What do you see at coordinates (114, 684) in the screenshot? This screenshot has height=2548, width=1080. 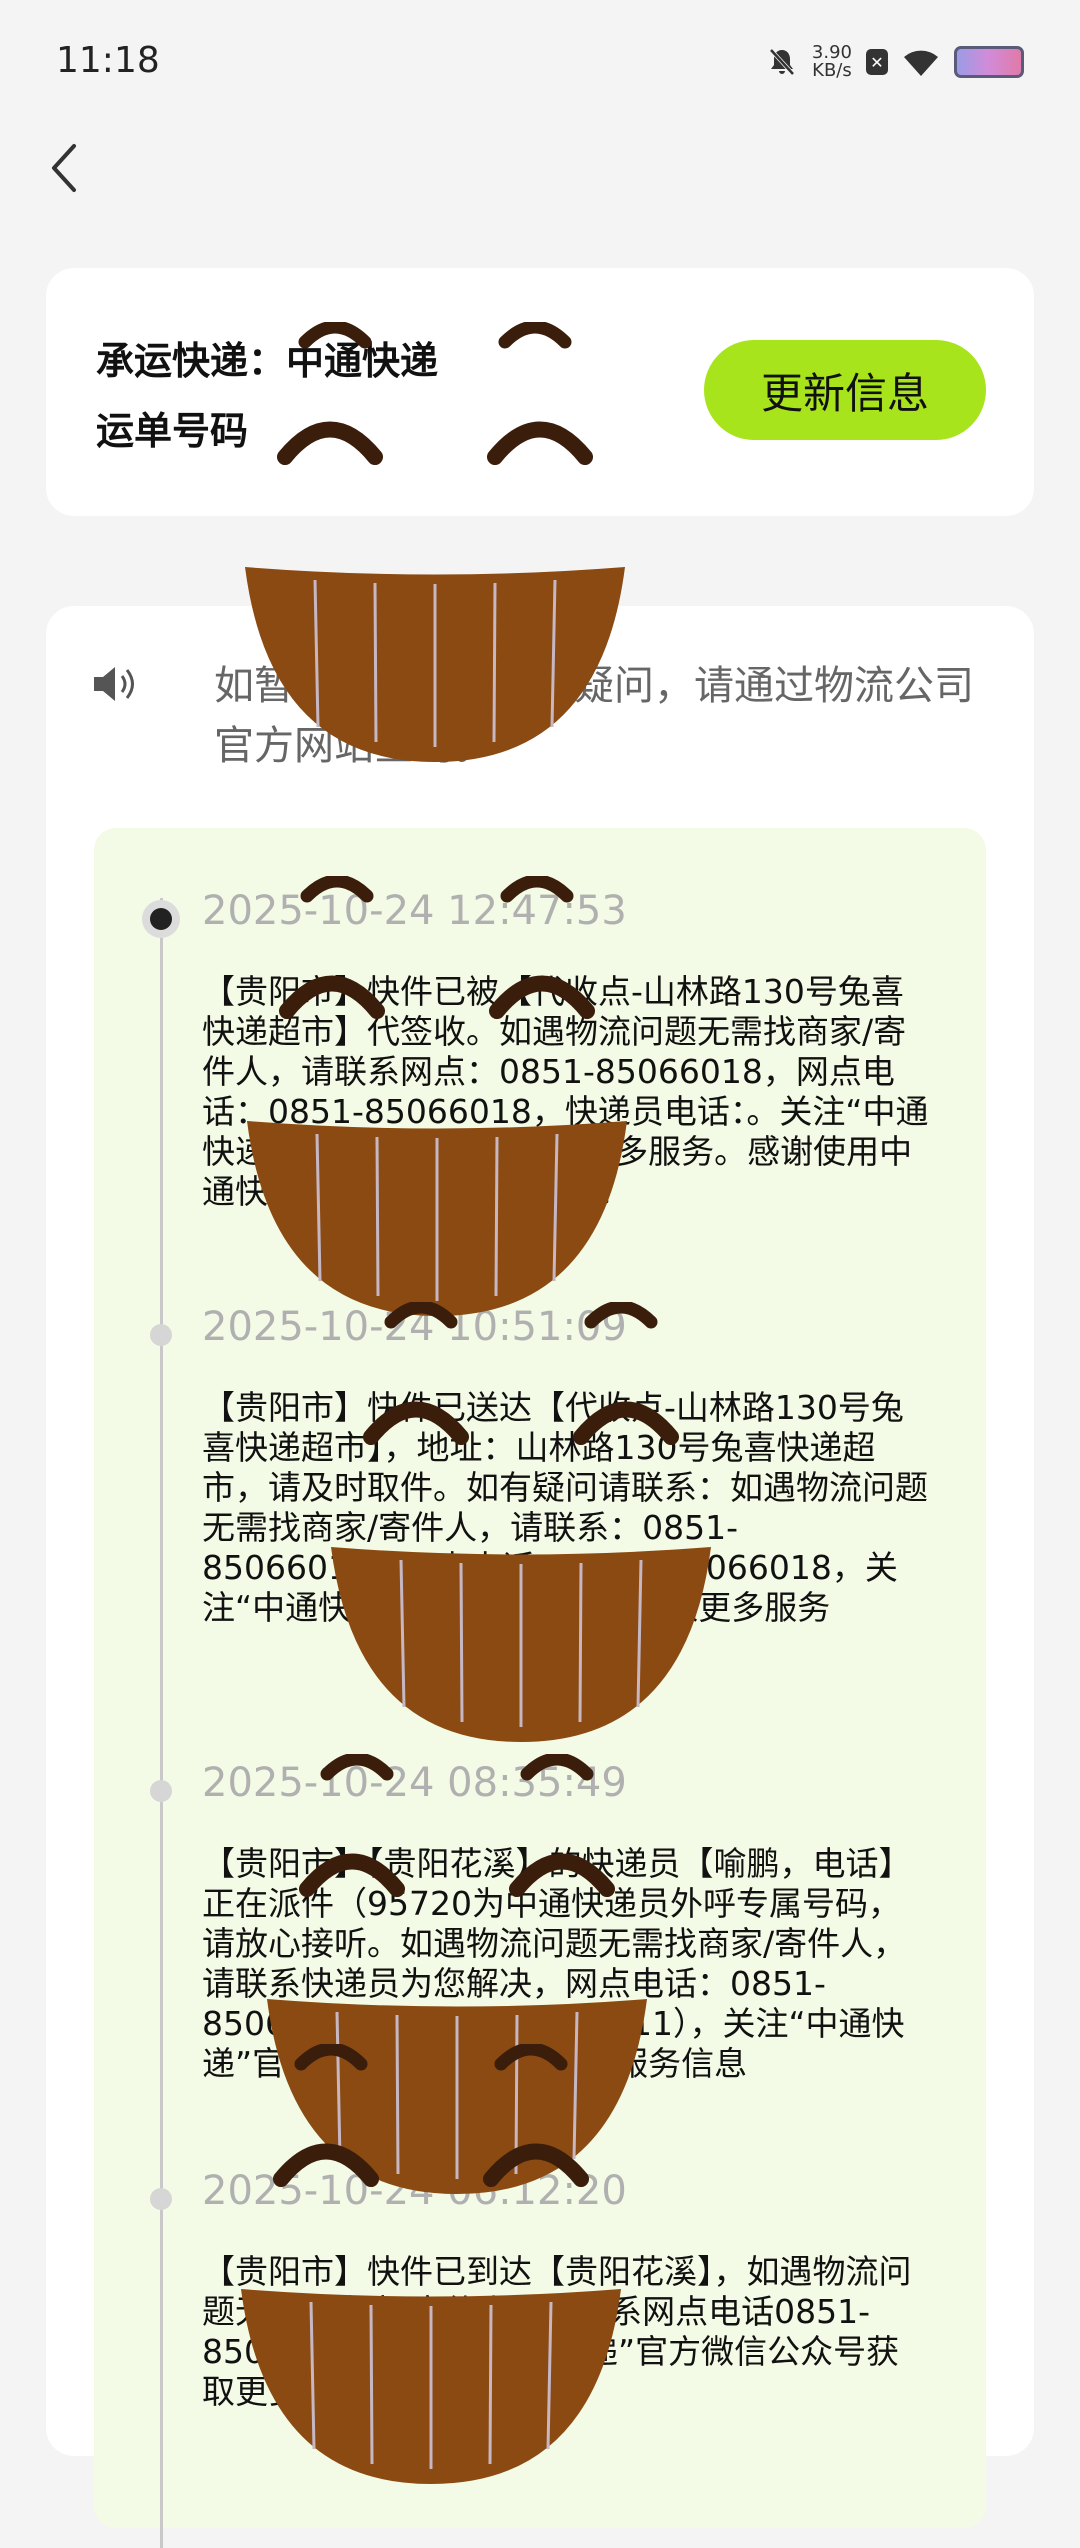 I see `speaker-icon` at bounding box center [114, 684].